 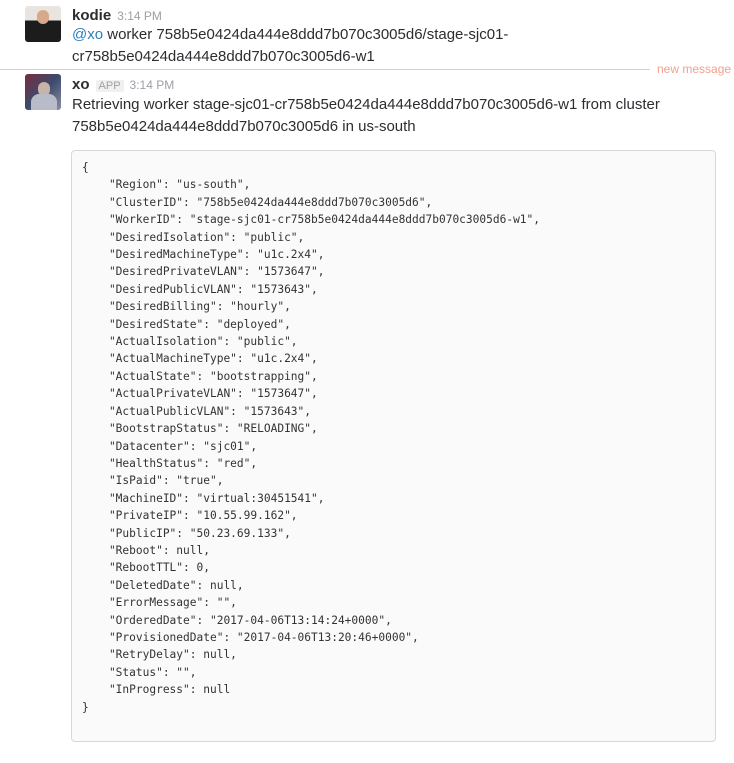 I want to click on code-line: "MachineID": "virtual:30451541",, so click(x=203, y=498).